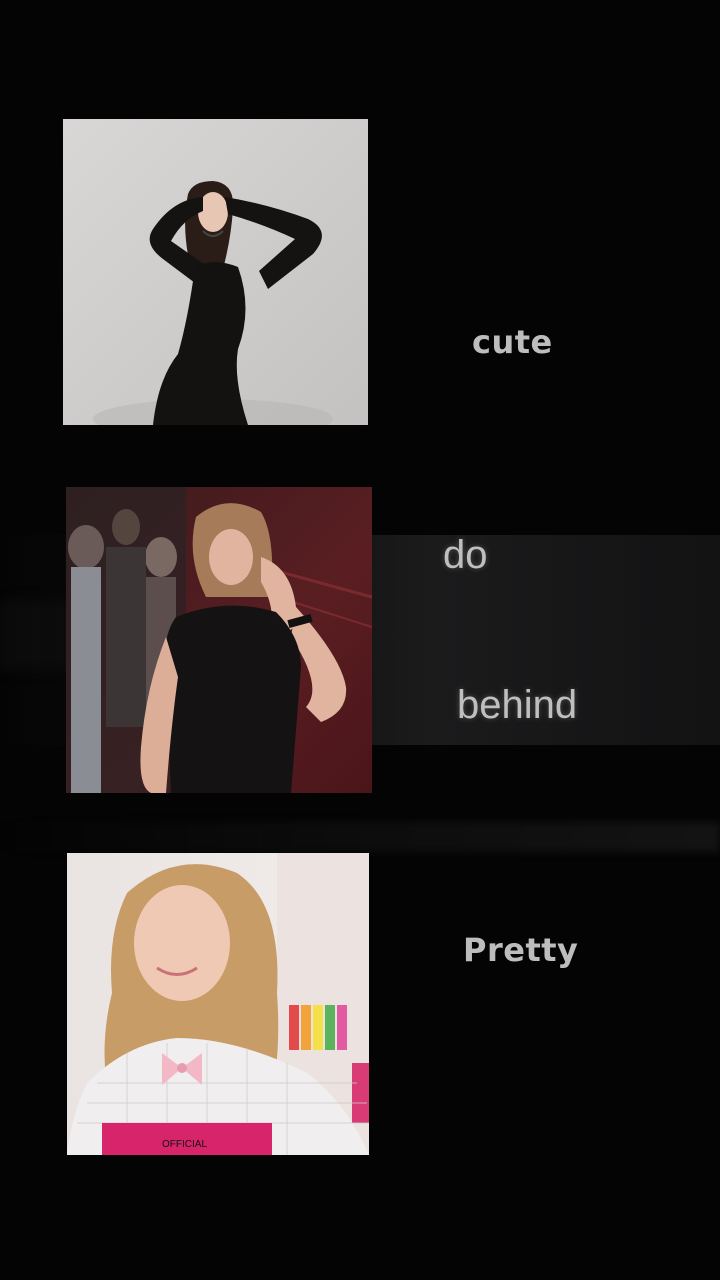  I want to click on caption-word: behind, so click(517, 705).